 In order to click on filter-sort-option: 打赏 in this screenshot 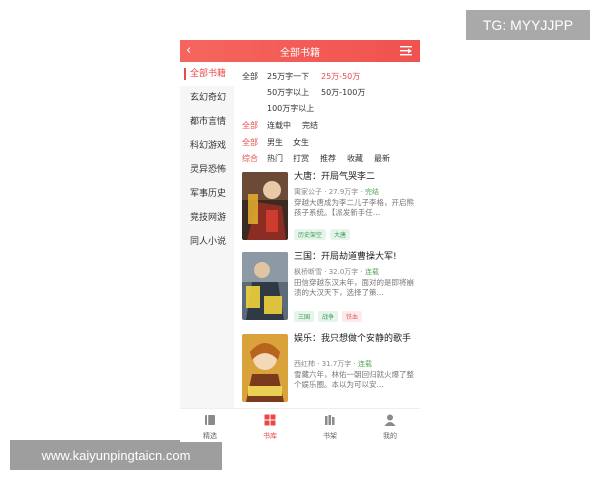, I will do `click(301, 158)`.